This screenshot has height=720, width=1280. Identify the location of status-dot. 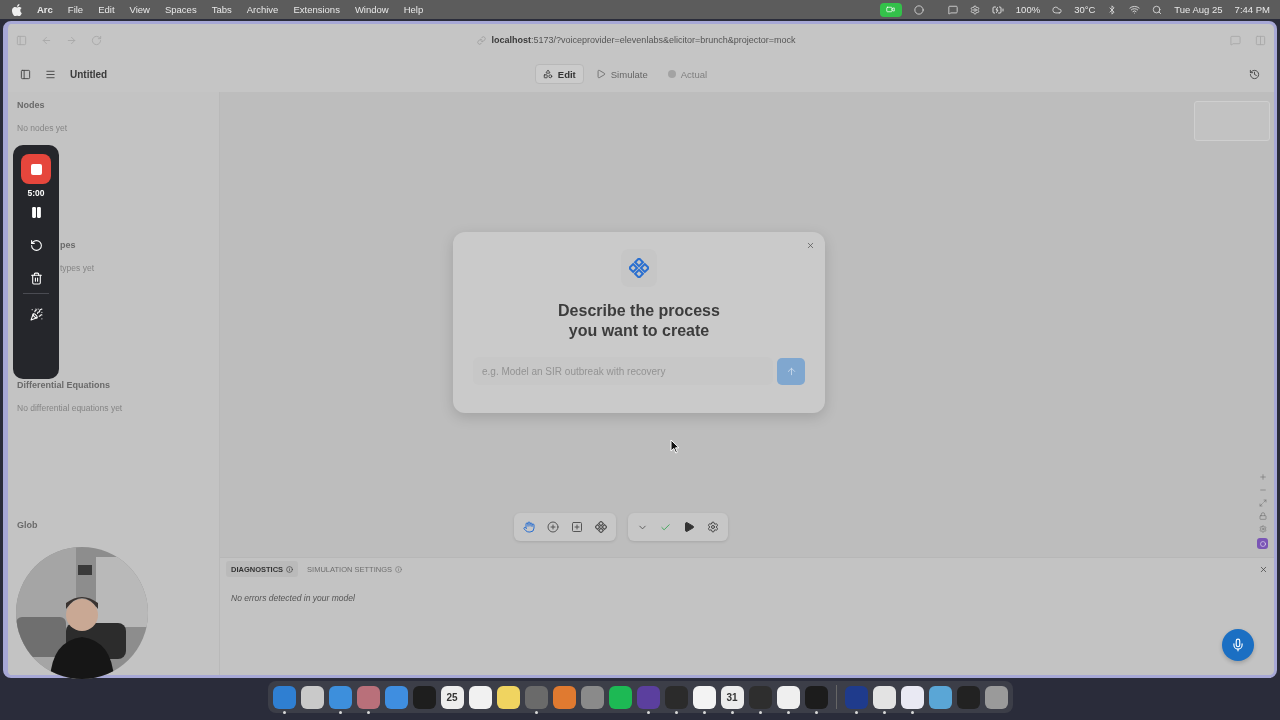
(671, 74).